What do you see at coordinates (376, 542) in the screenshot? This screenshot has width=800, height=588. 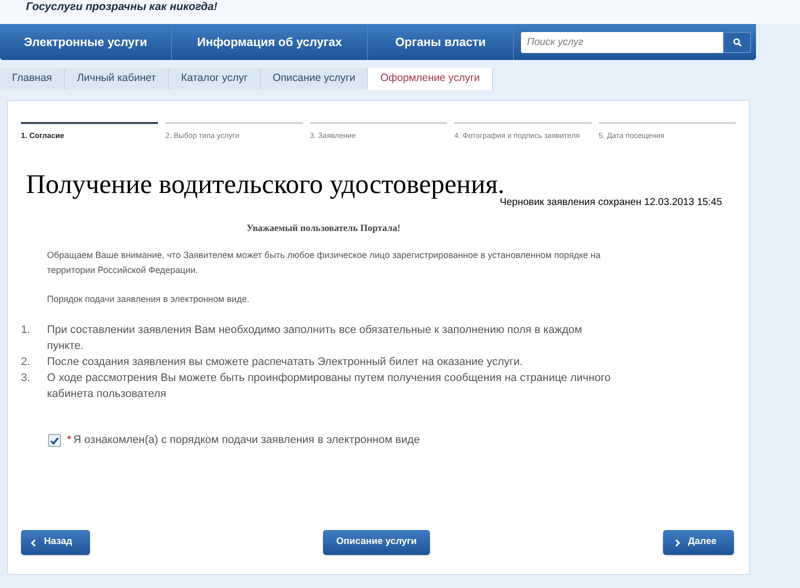 I see `service-description-button: Описание услуги` at bounding box center [376, 542].